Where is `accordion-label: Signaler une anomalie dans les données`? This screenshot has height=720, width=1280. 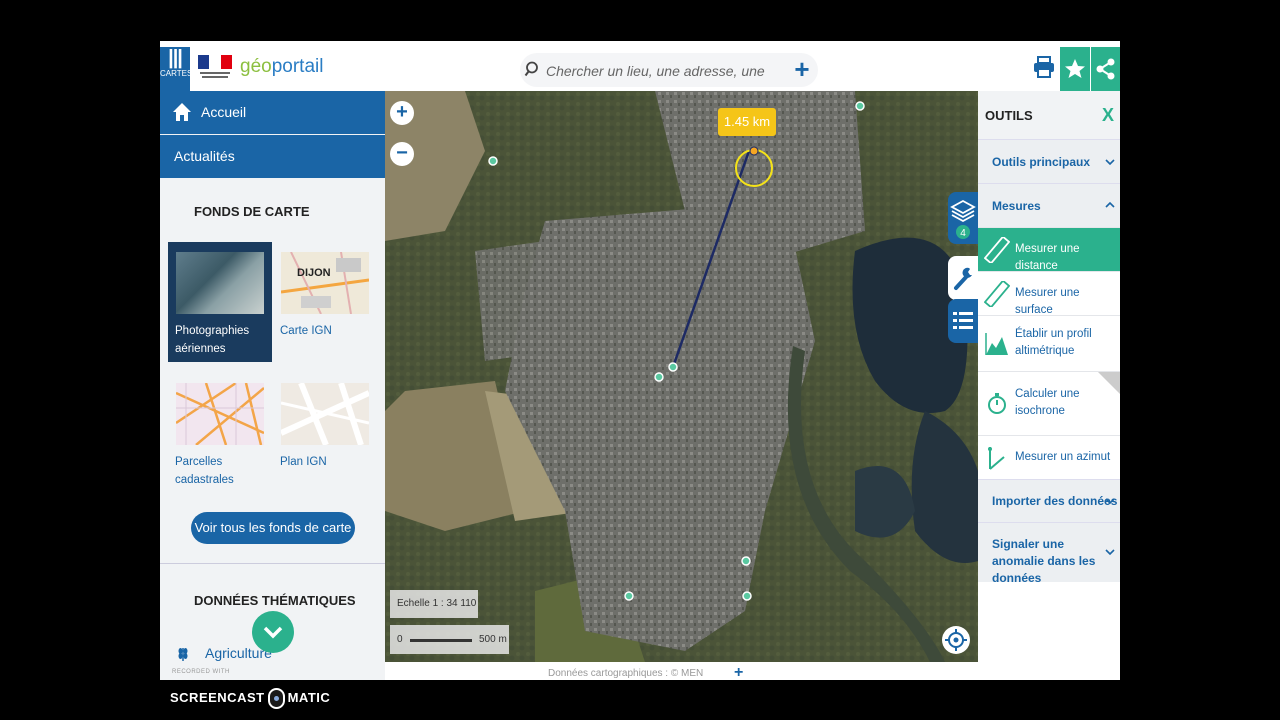 accordion-label: Signaler une anomalie dans les données is located at coordinates (1044, 561).